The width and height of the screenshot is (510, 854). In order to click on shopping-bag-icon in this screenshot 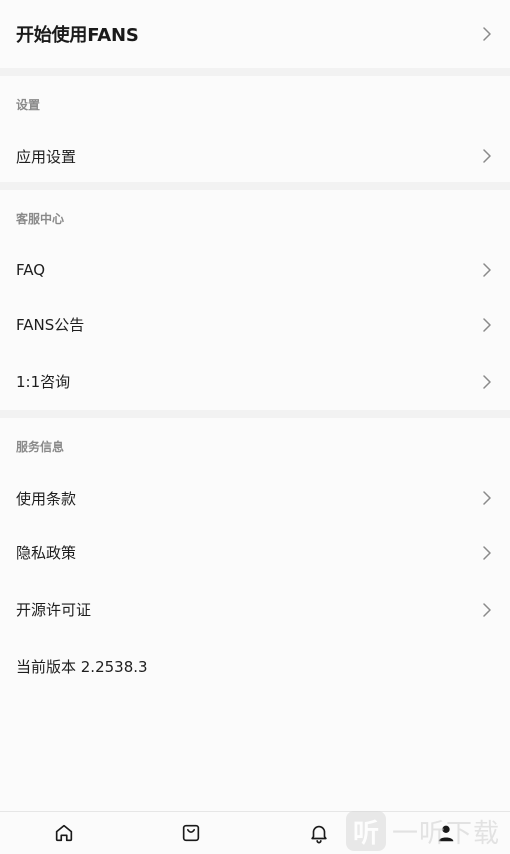, I will do `click(191, 833)`.